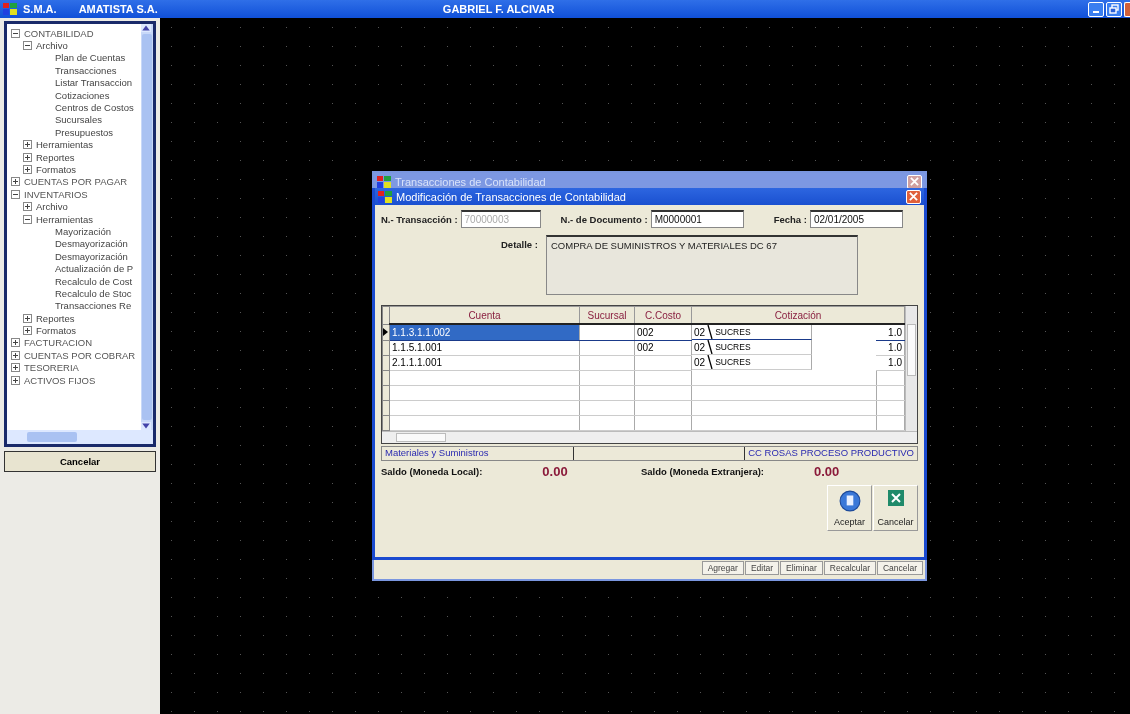  What do you see at coordinates (849, 507) in the screenshot?
I see `accept-button: Aceptar` at bounding box center [849, 507].